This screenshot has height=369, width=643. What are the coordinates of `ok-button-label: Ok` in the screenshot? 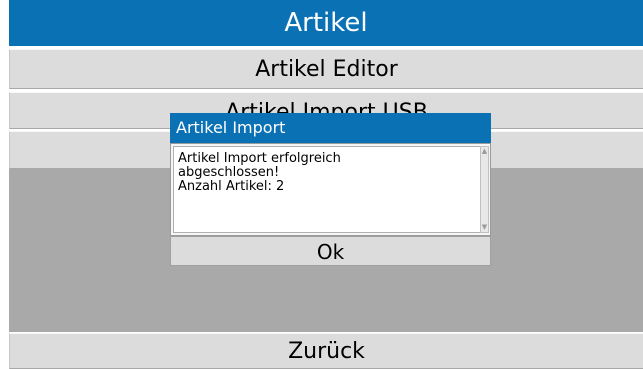 It's located at (330, 252).